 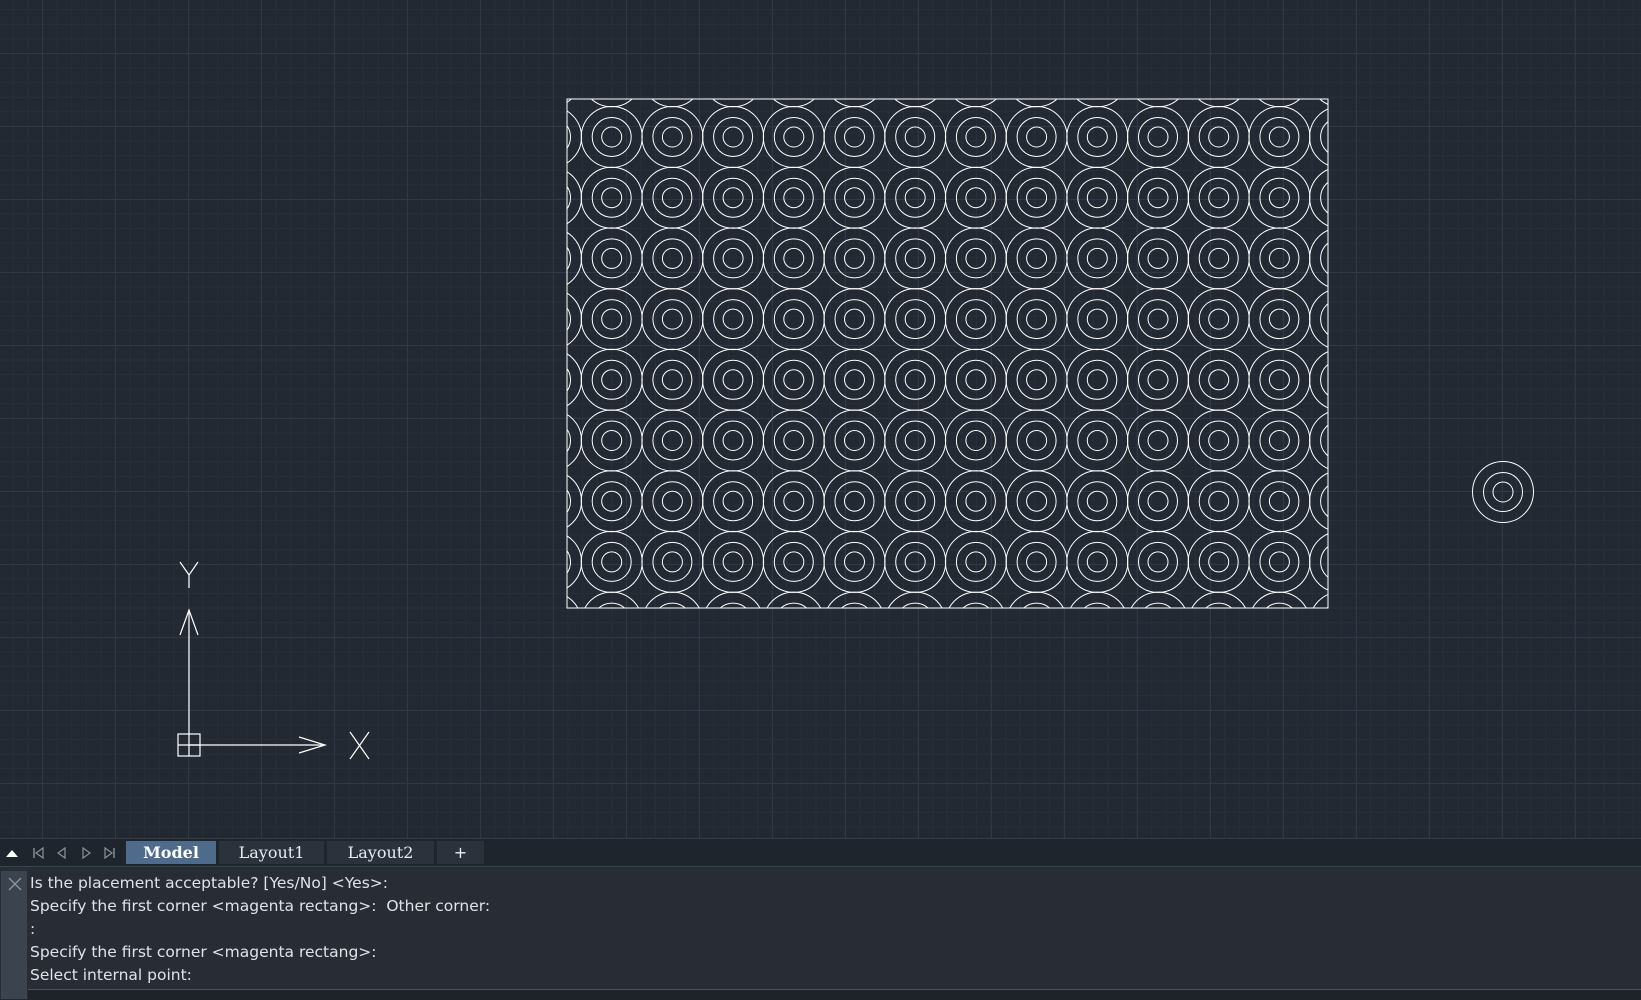 What do you see at coordinates (62, 853) in the screenshot?
I see `previous-tab-icon` at bounding box center [62, 853].